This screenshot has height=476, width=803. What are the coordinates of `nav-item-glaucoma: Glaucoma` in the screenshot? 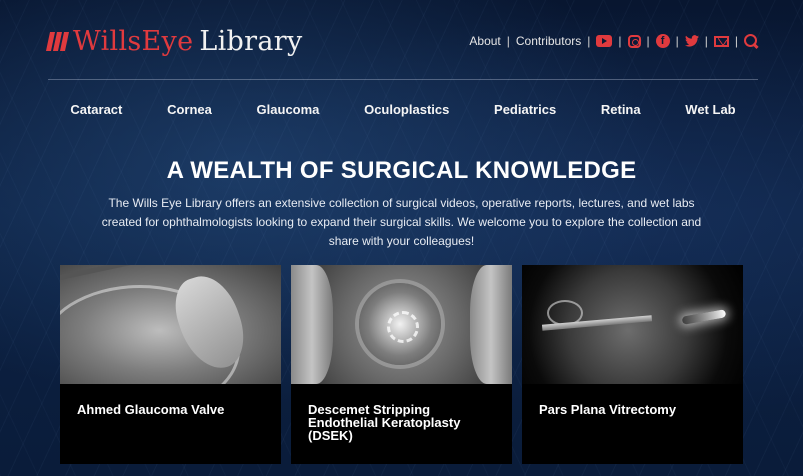 It's located at (288, 109).